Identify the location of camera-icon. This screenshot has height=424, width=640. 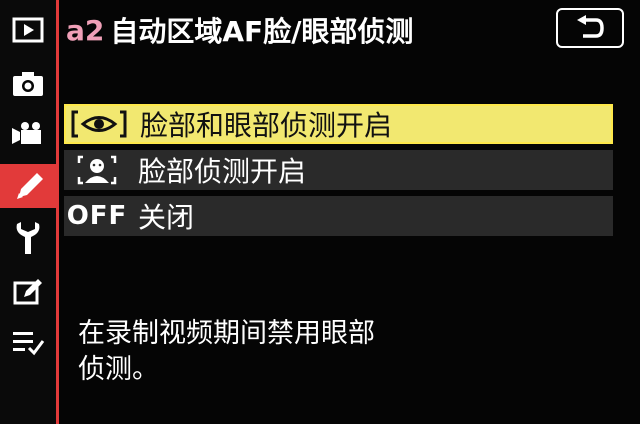
(28, 84).